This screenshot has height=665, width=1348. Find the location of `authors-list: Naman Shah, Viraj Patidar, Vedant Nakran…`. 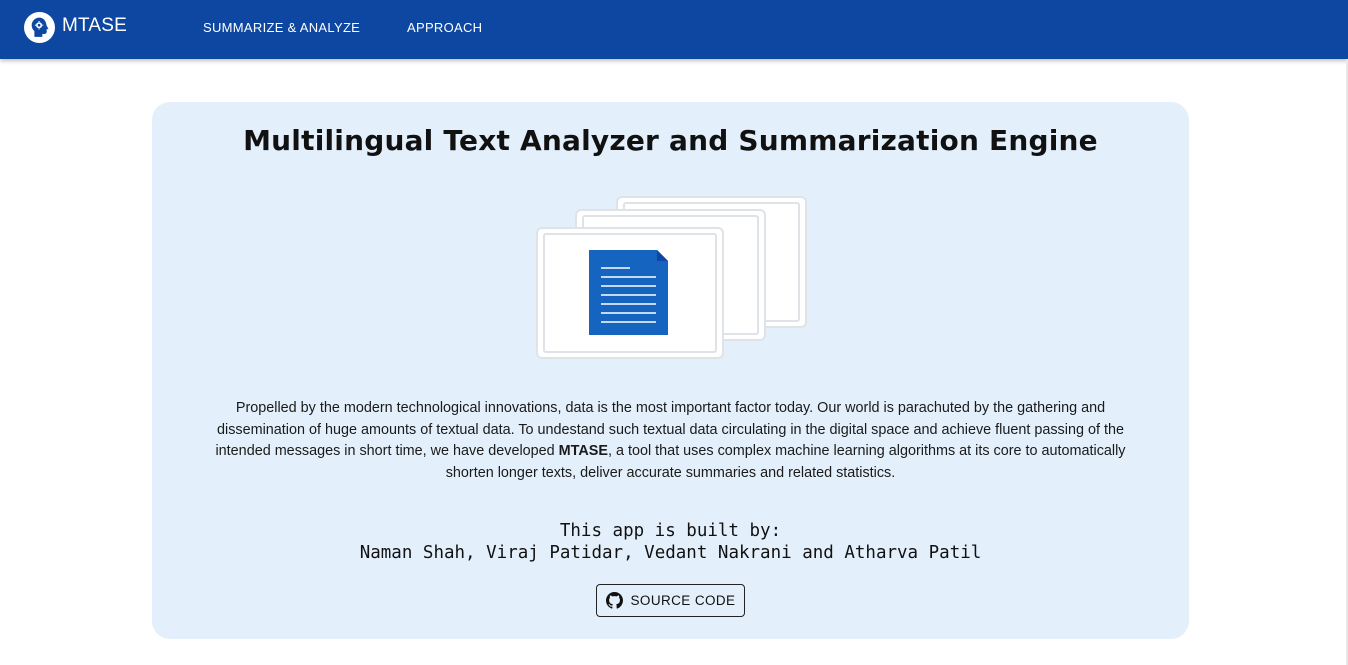

authors-list: Naman Shah, Viraj Patidar, Vedant Nakran… is located at coordinates (670, 552).